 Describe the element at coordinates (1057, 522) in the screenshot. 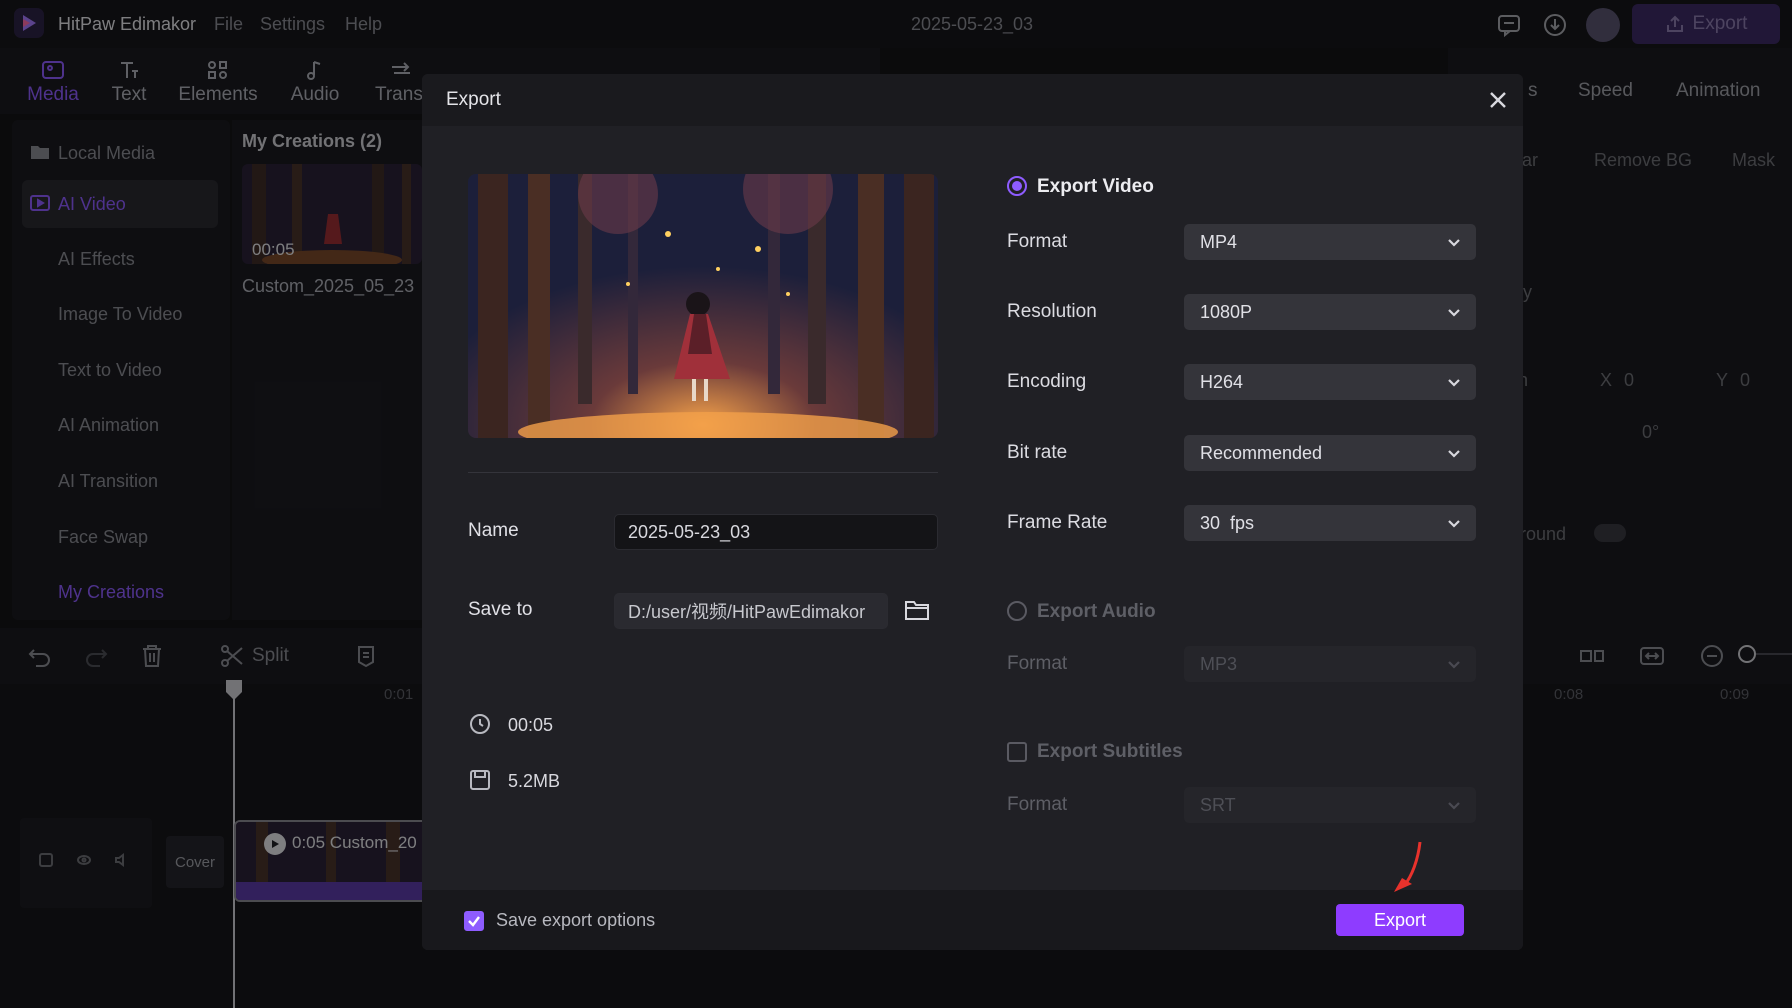

I see `frame-rate-label: Frame Rate` at that location.